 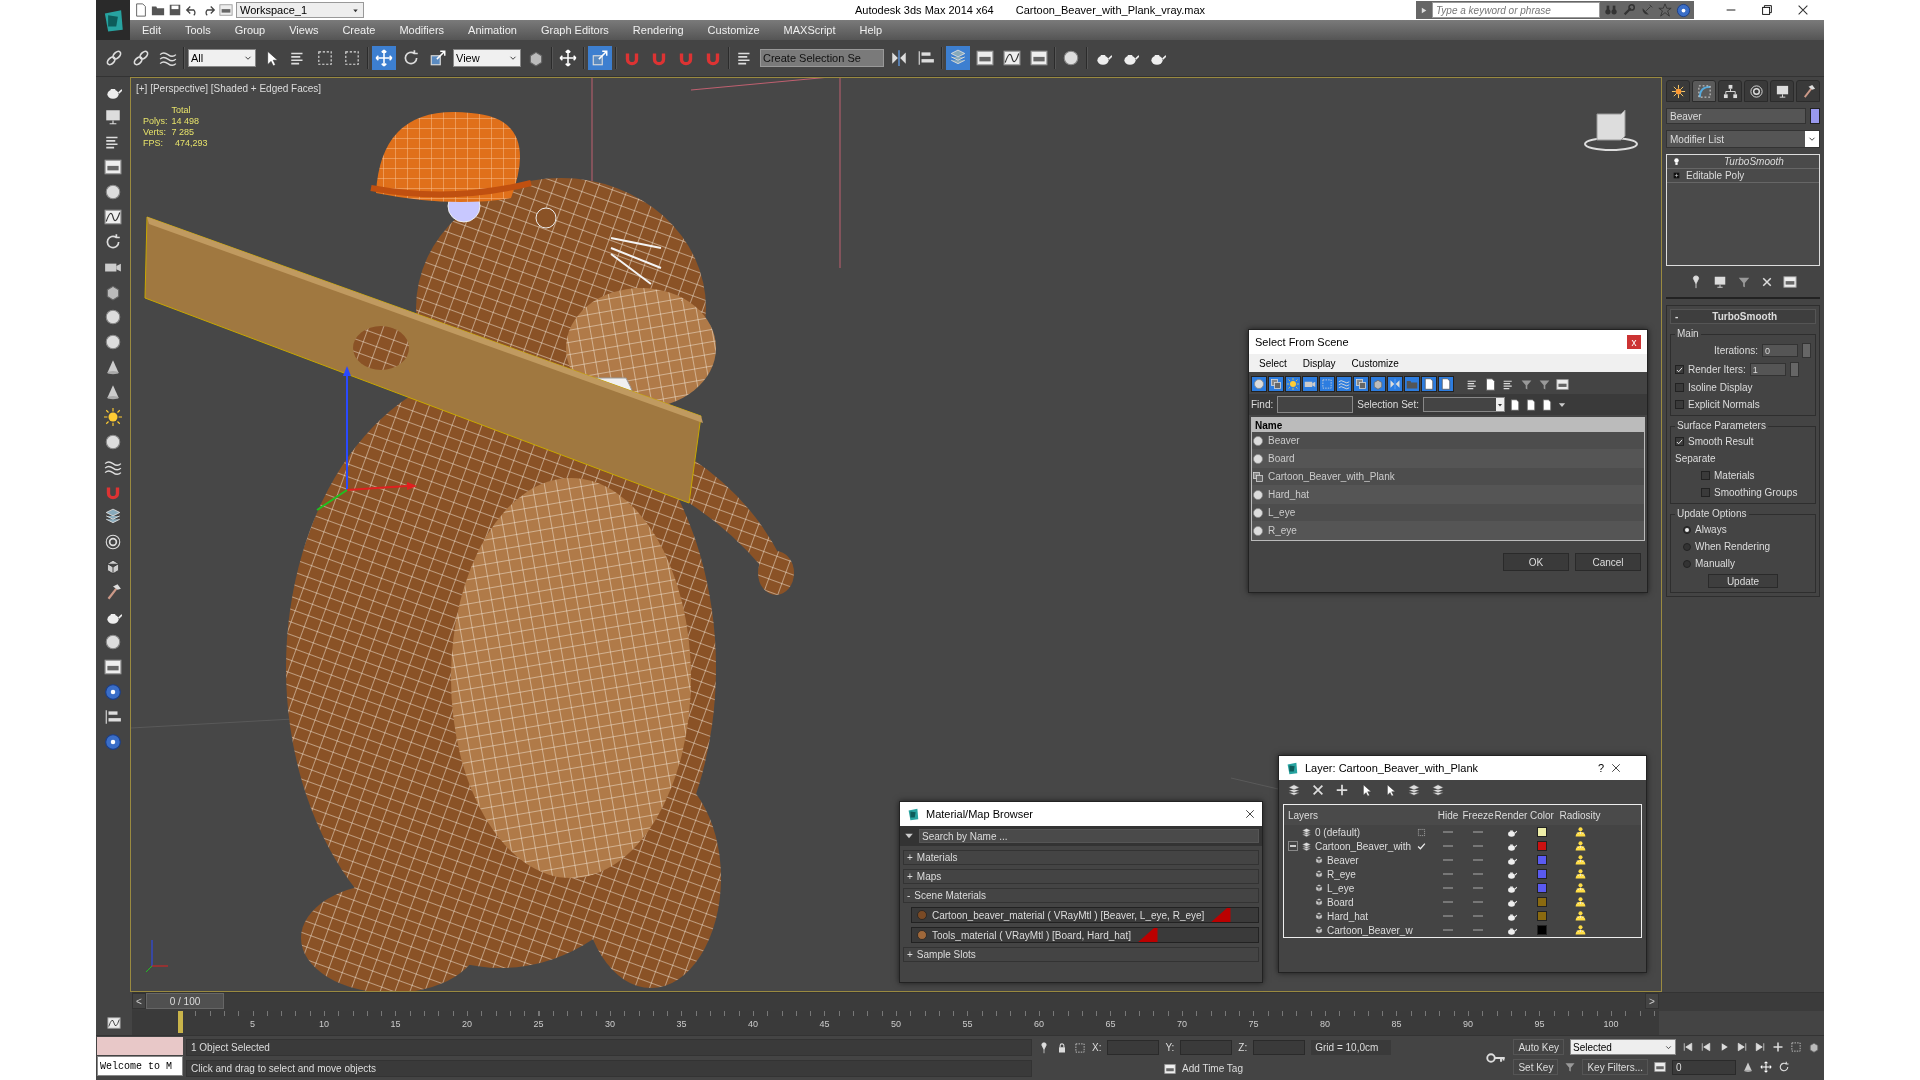 I want to click on menu-item: Views, so click(x=304, y=30).